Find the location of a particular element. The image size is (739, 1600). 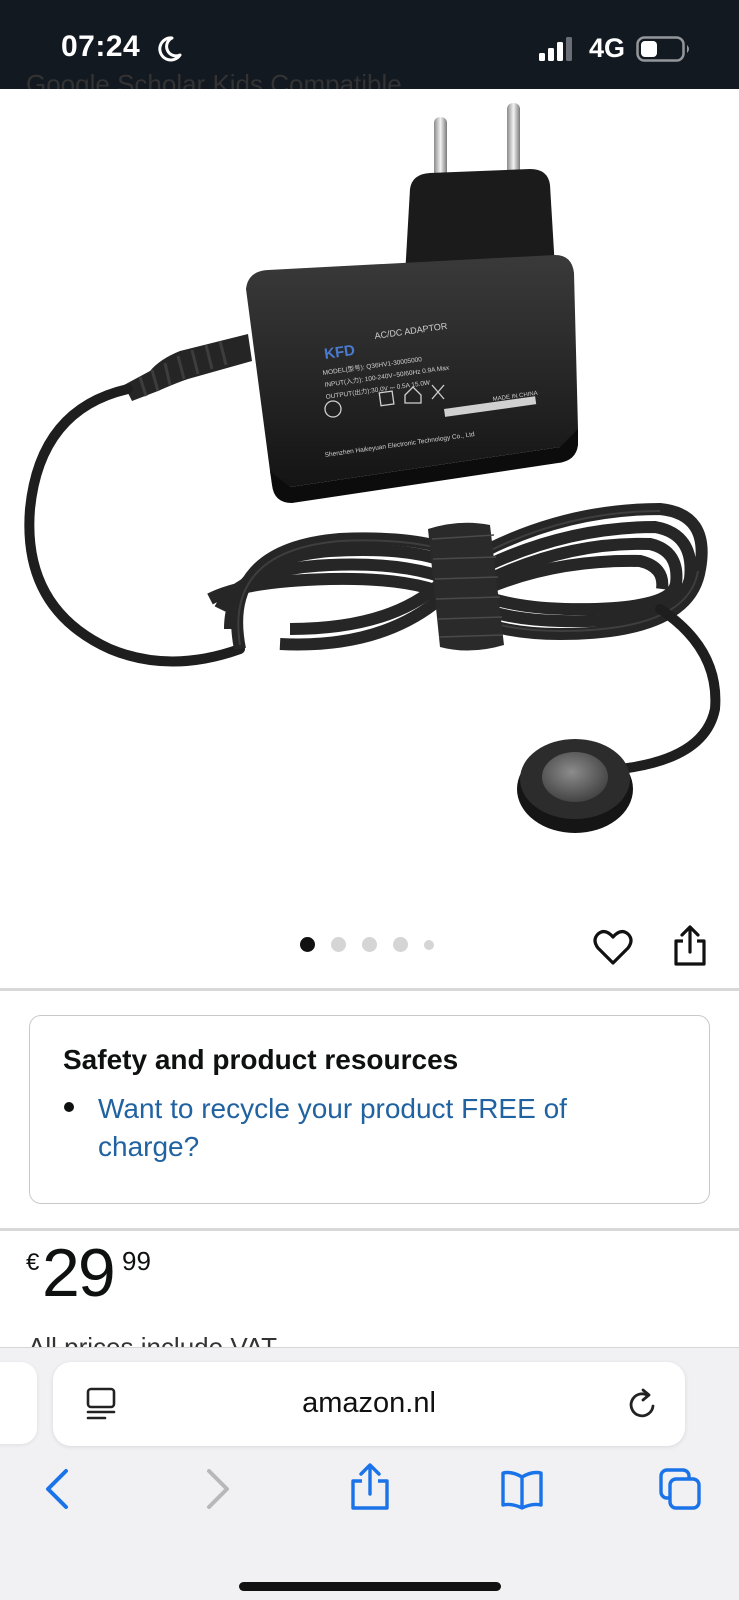

clipped-page-text: Google Scholar Kids Compatible is located at coordinates (214, 79).